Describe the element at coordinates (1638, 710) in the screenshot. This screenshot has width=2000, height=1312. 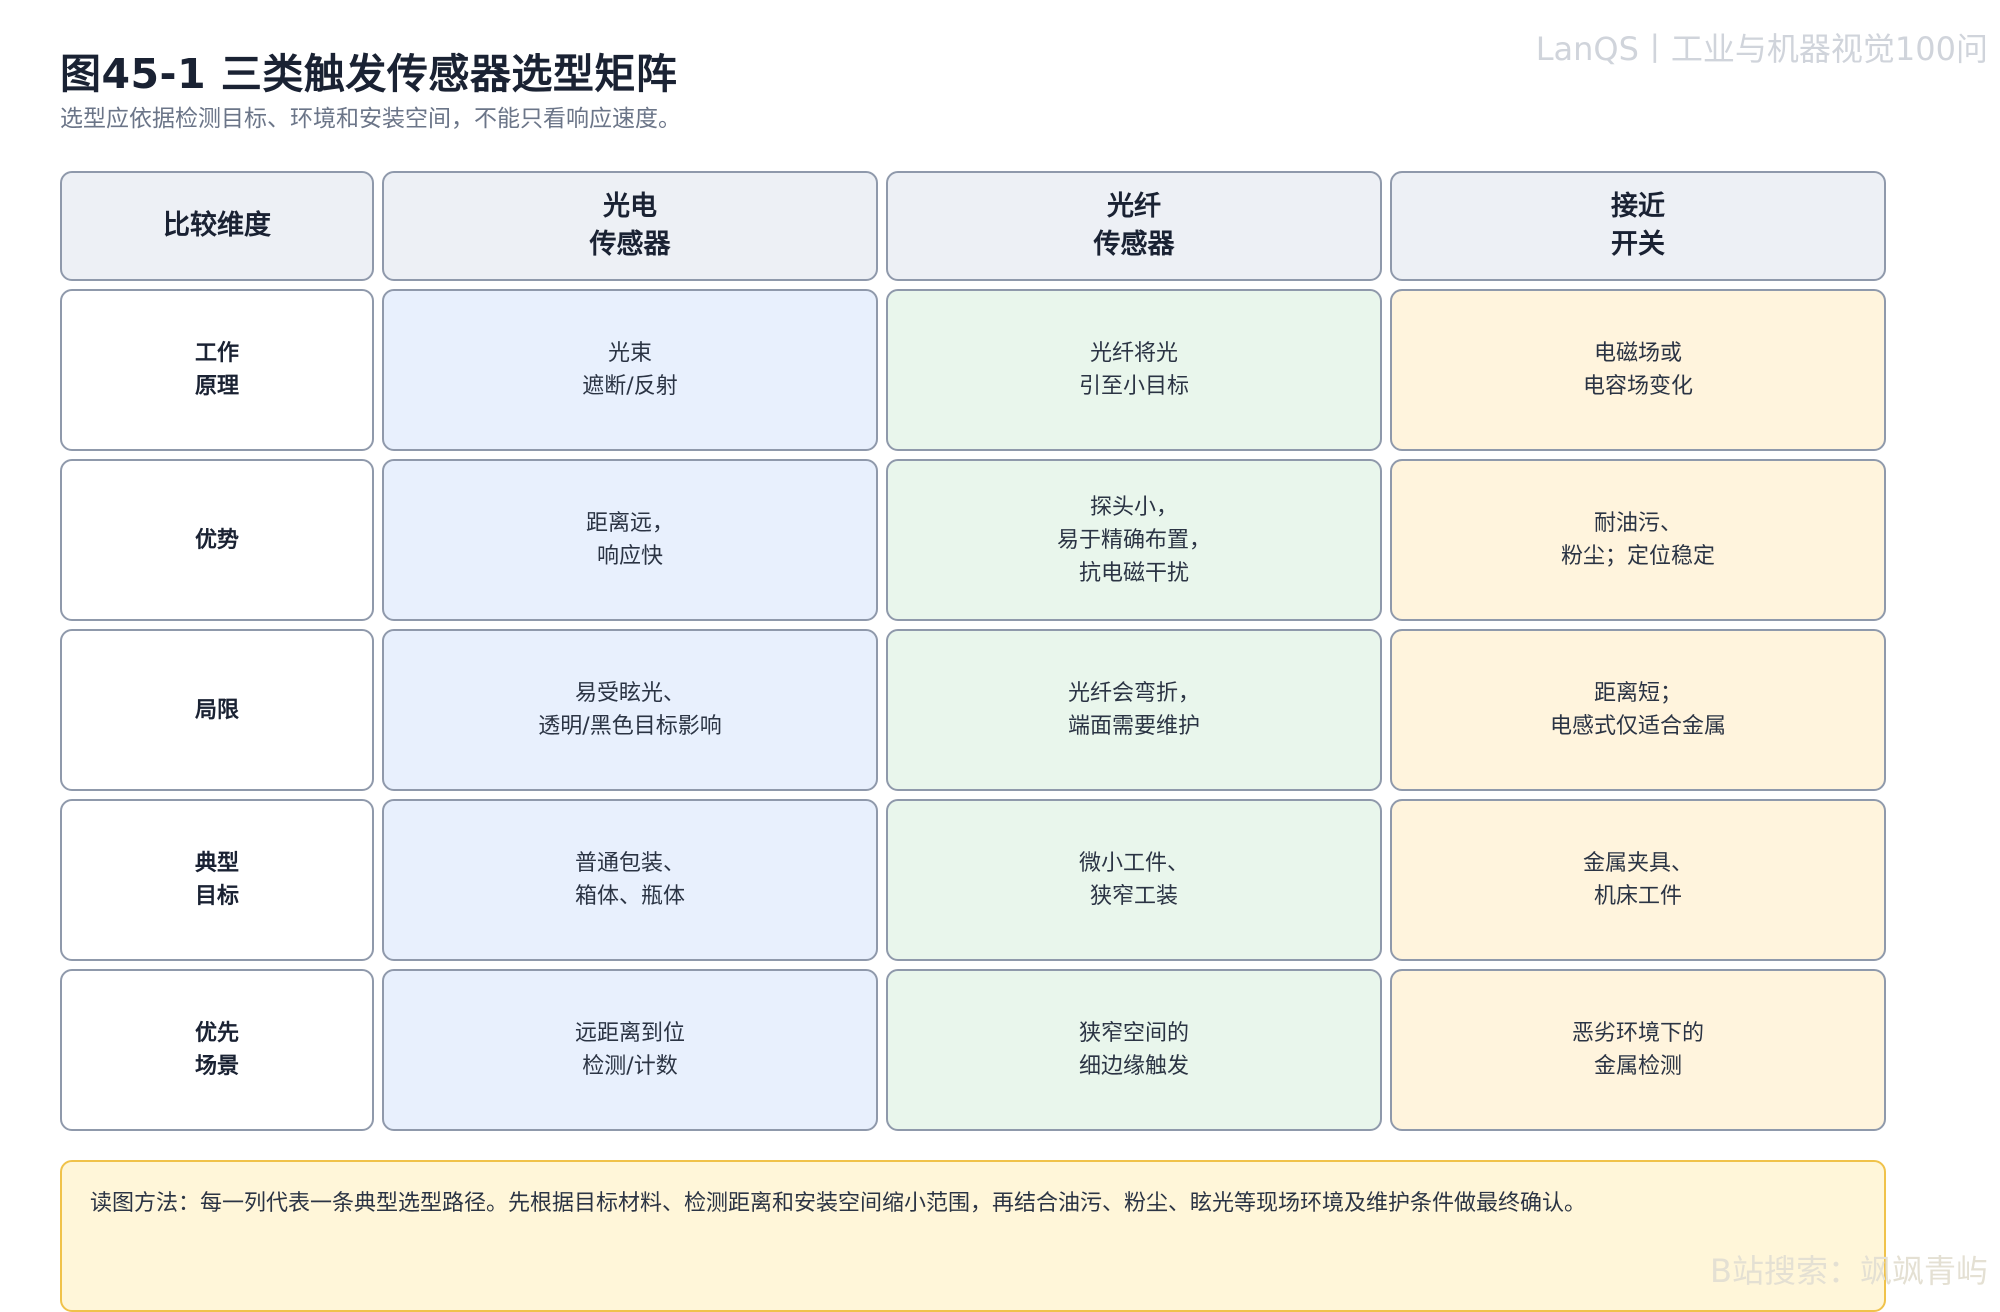
I see `cell-limitation-proximity: 距离短； 电感式仅适合金属` at that location.